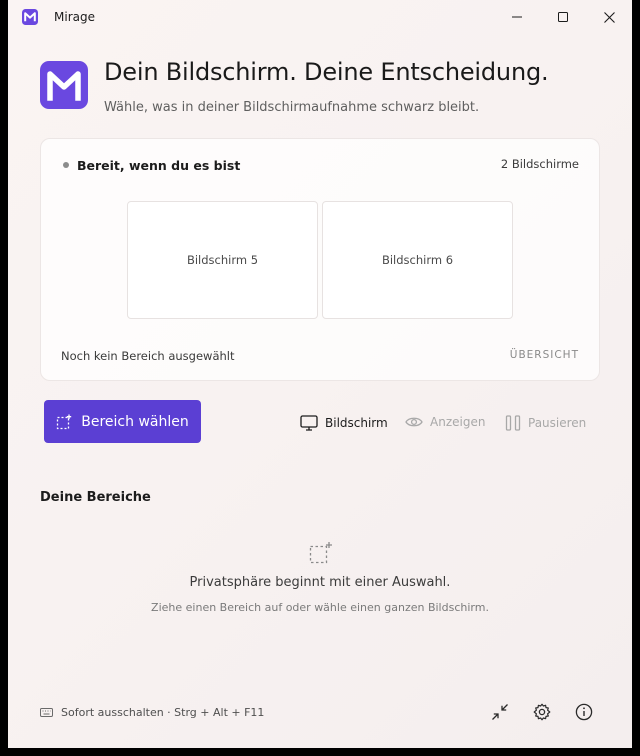 This screenshot has height=756, width=640. I want to click on title-bar: Mirage, so click(320, 17).